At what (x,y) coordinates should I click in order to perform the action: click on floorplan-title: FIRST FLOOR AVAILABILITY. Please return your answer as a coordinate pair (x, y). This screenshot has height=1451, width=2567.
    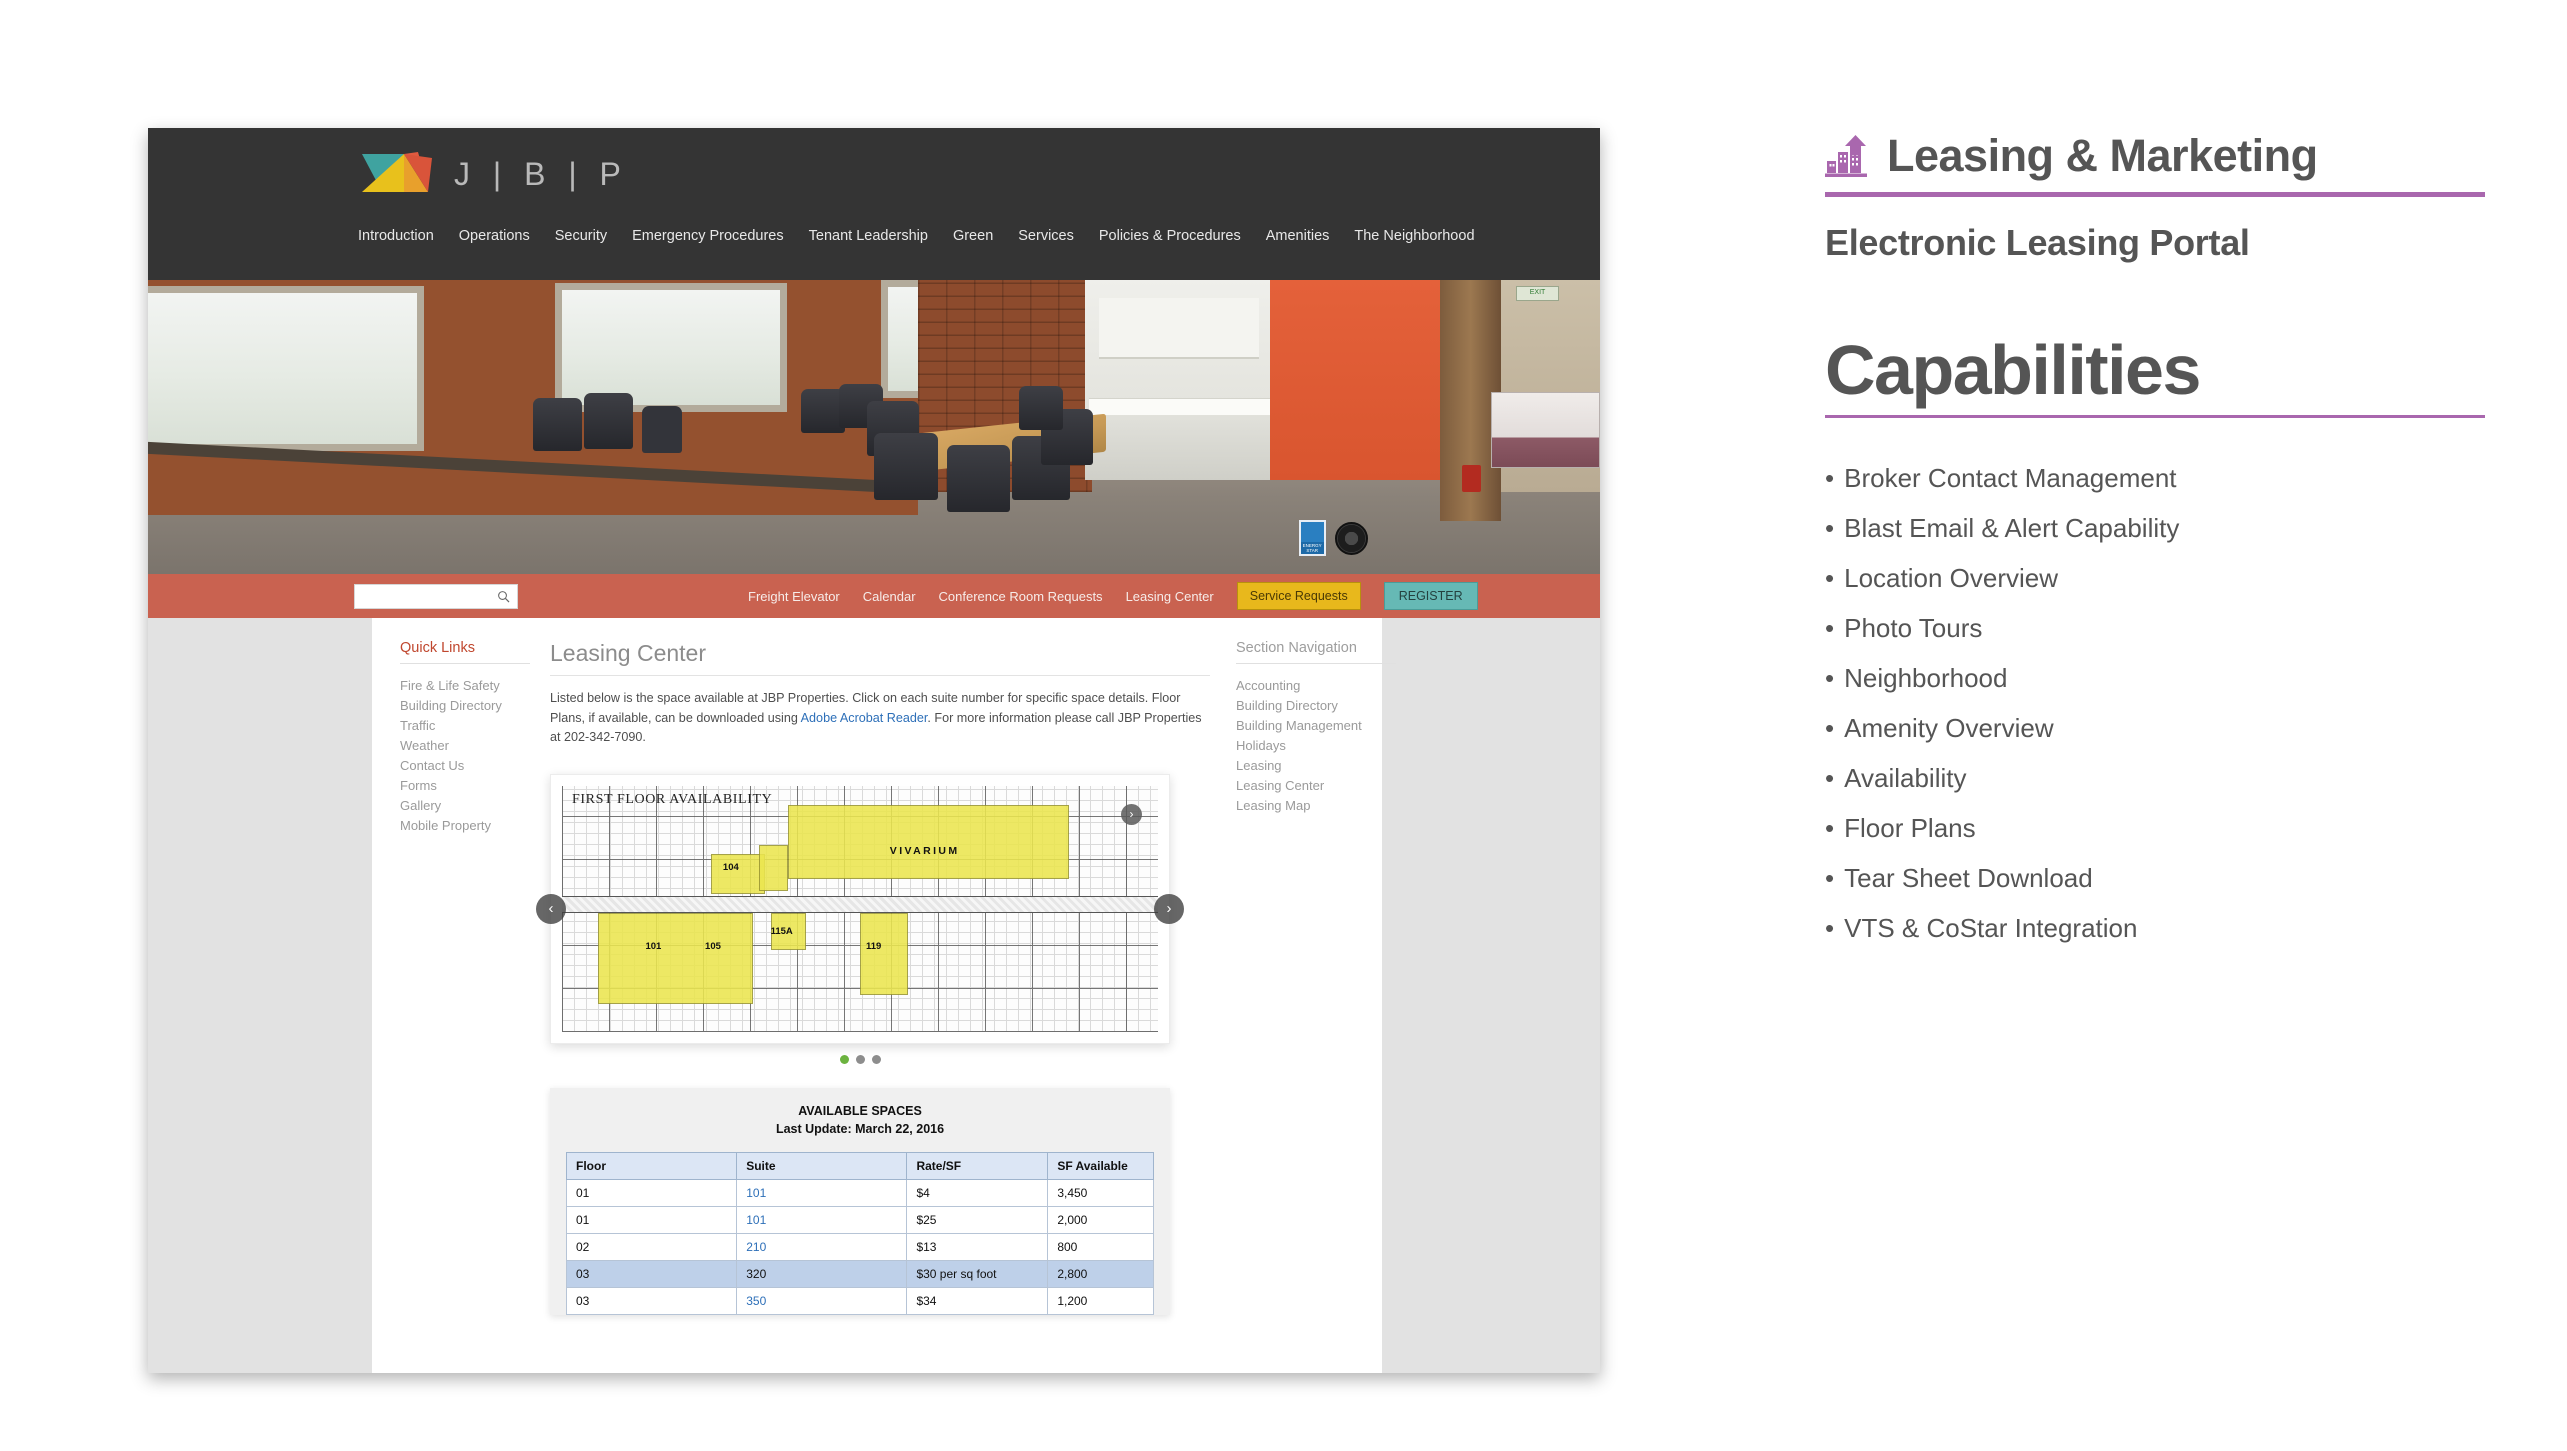
    Looking at the image, I should click on (672, 799).